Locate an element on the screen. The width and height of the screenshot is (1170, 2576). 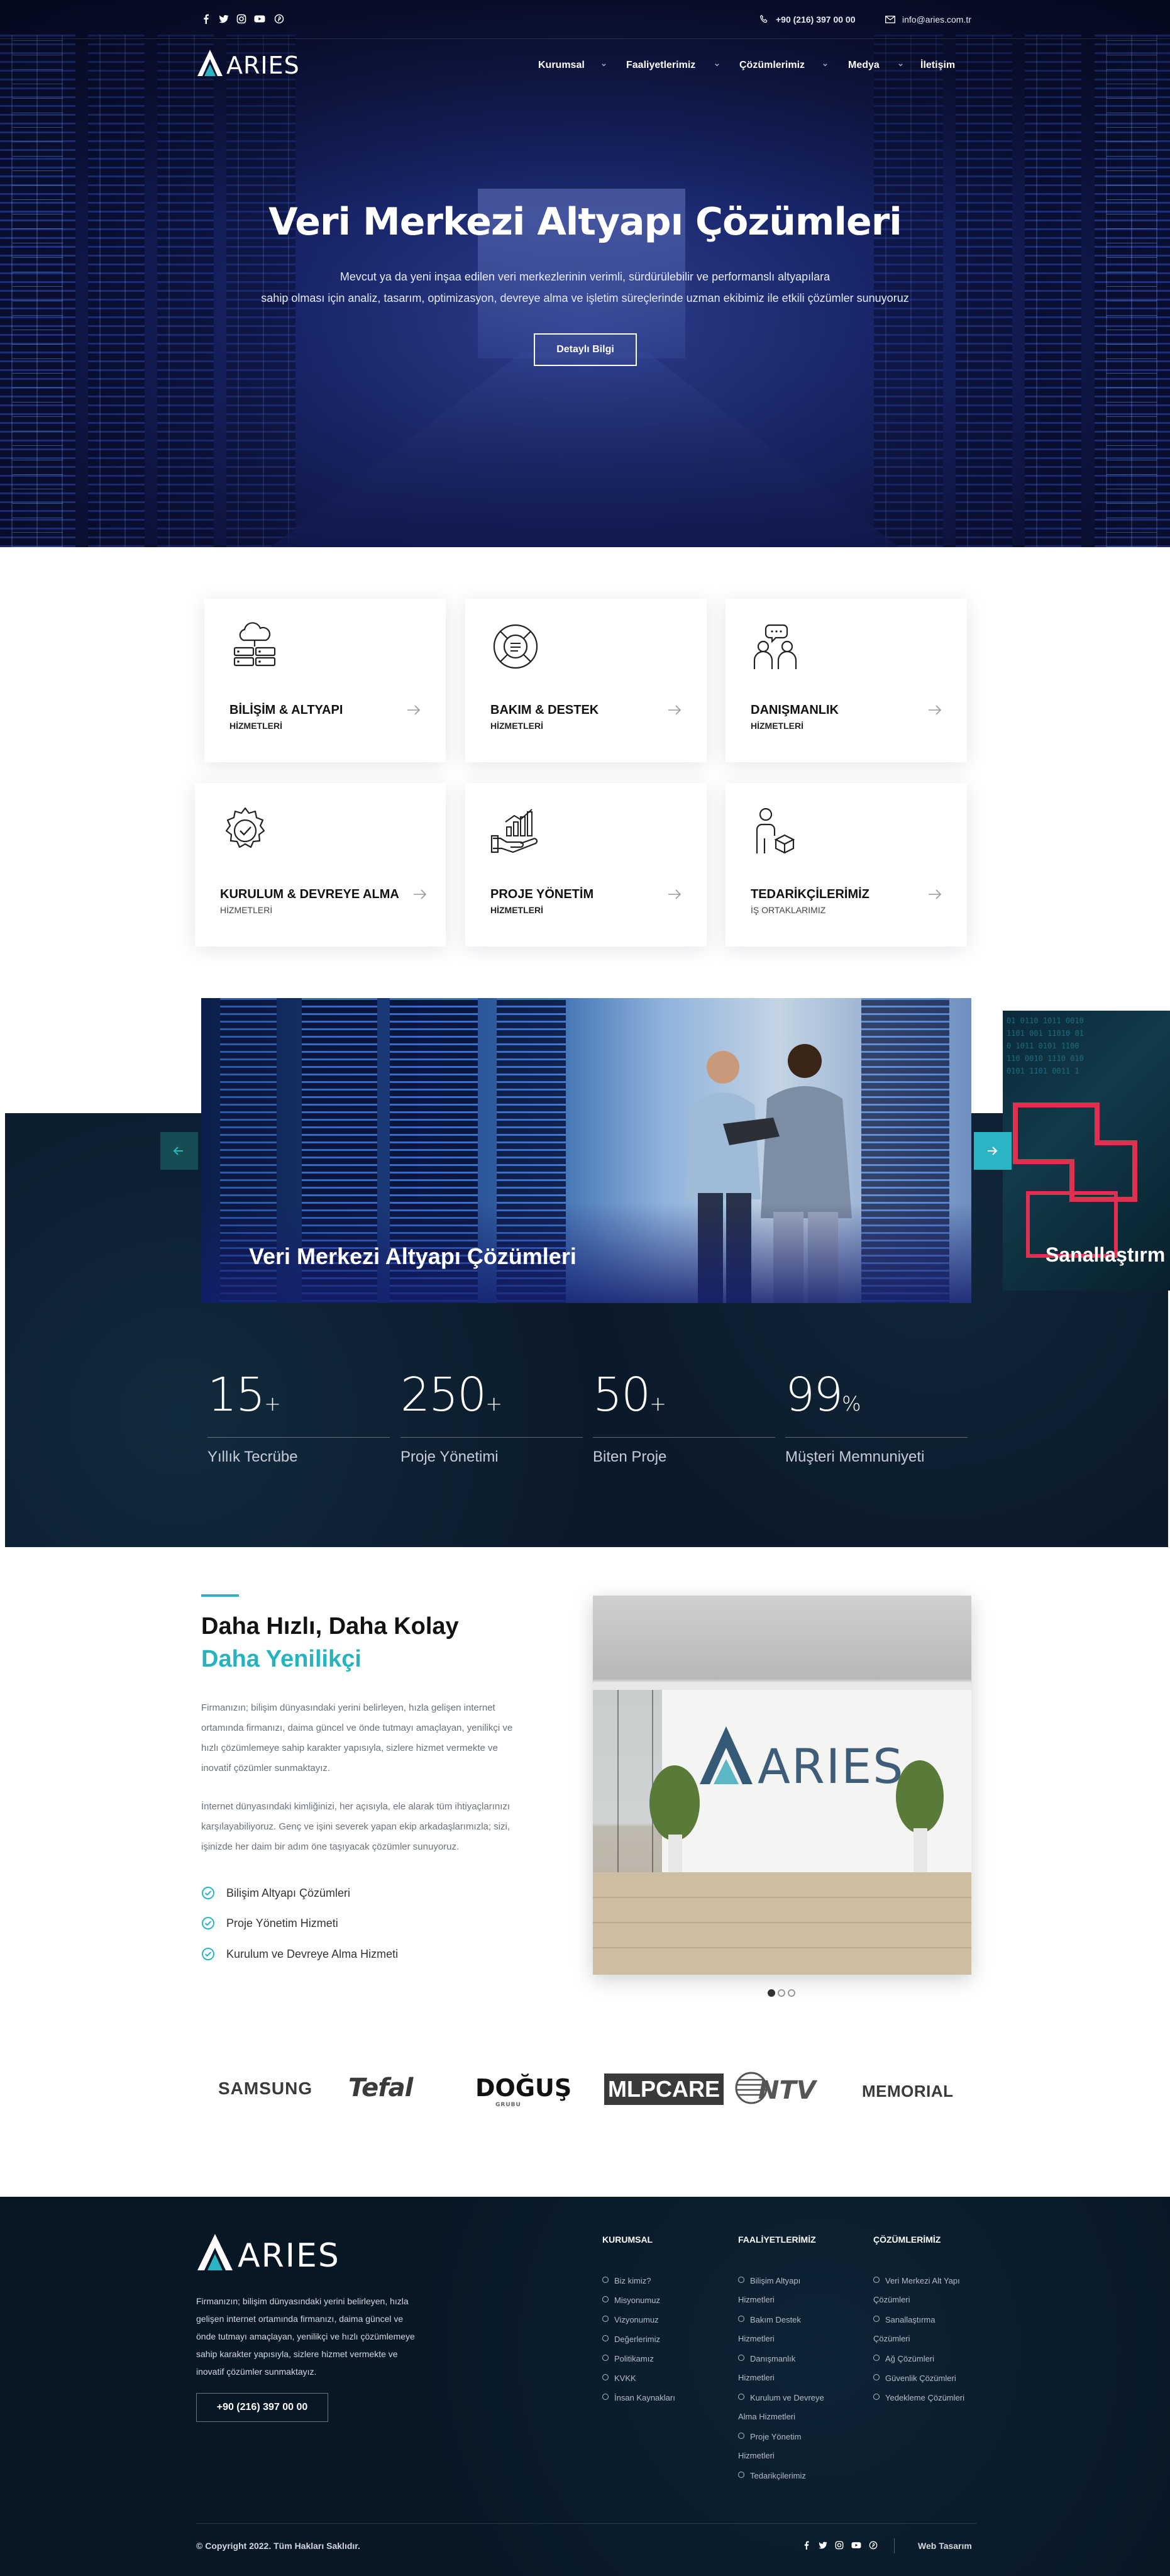
footer-link: Sanallaştırma is located at coordinates (904, 2319).